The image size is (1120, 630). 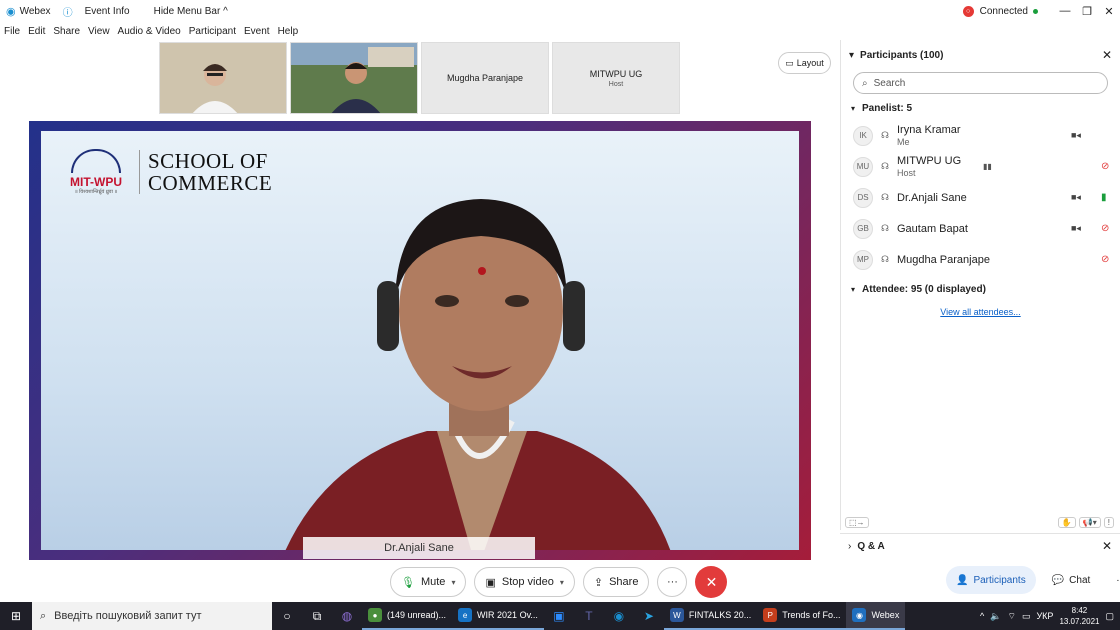 I want to click on edge-icon: e, so click(x=465, y=615).